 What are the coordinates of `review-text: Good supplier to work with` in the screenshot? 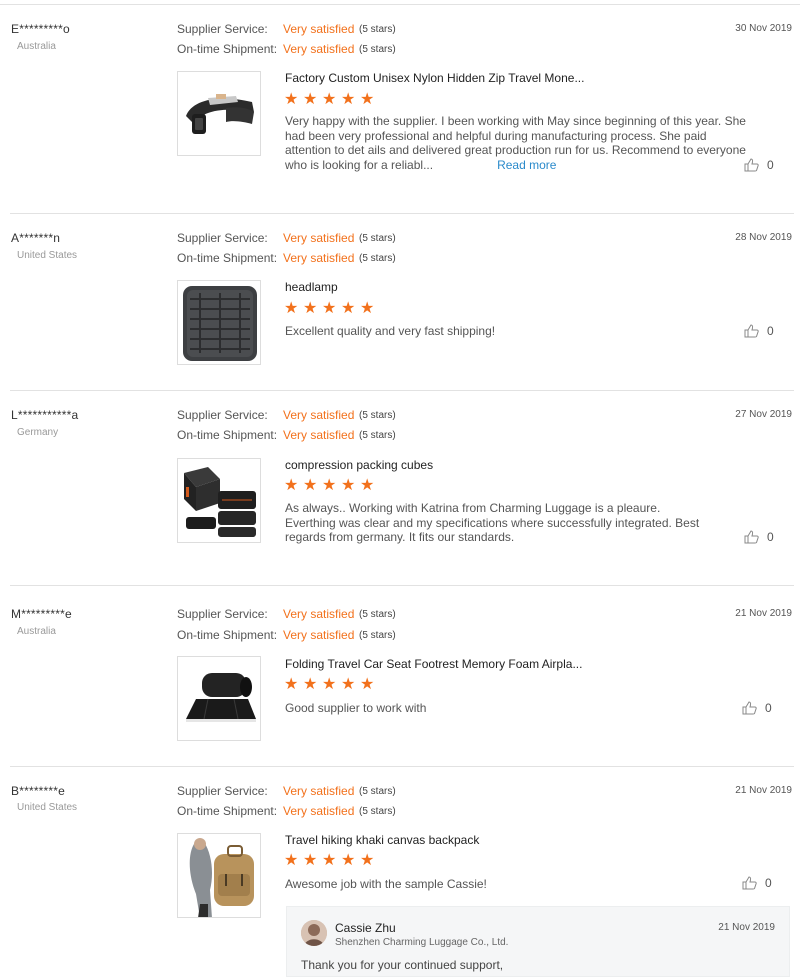 It's located at (356, 708).